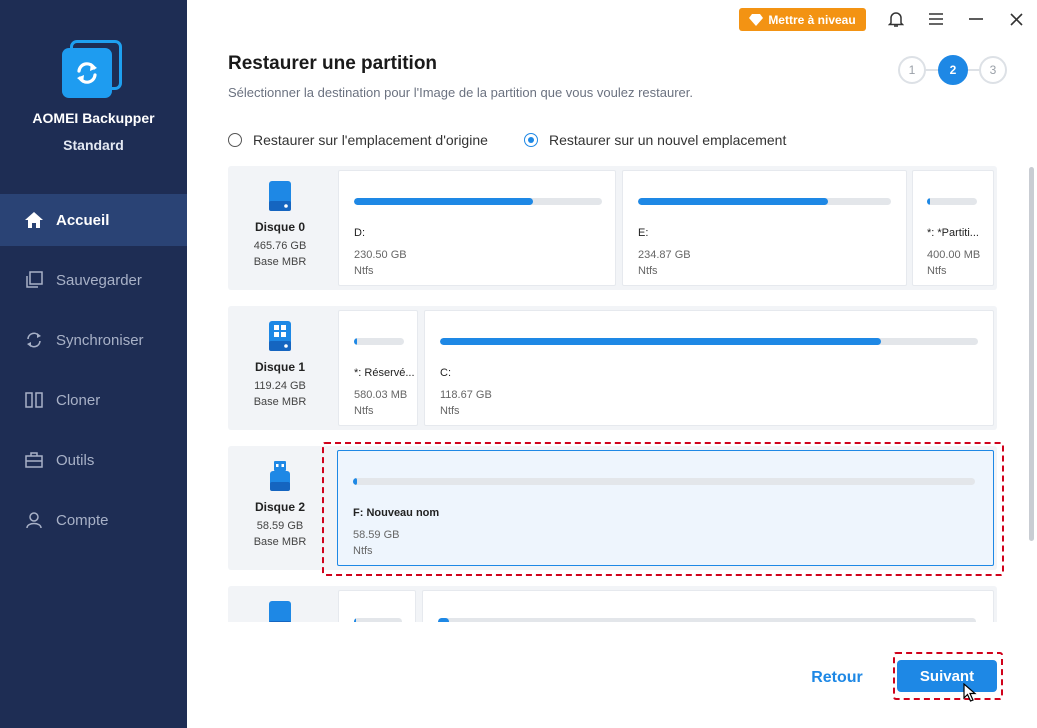 The image size is (1037, 728). What do you see at coordinates (34, 340) in the screenshot?
I see `sync-icon` at bounding box center [34, 340].